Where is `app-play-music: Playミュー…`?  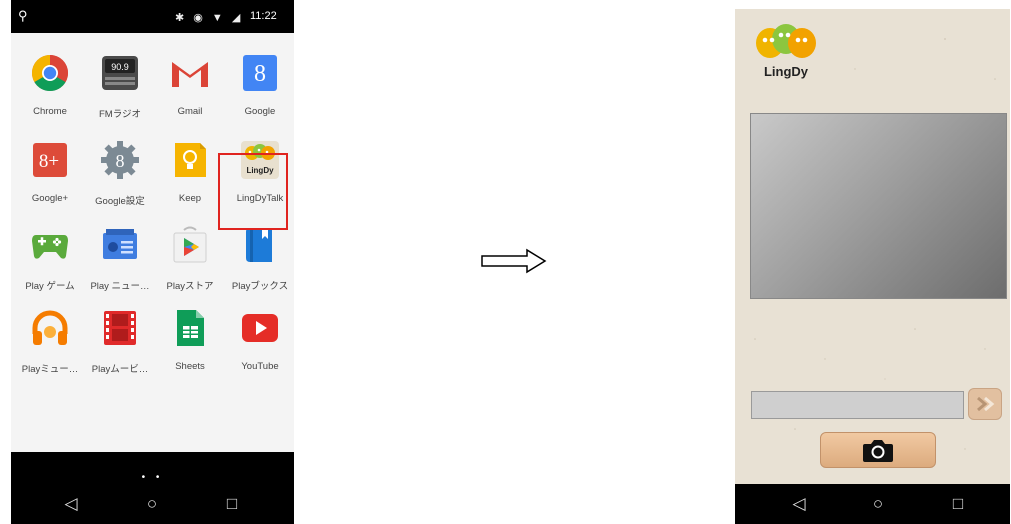 app-play-music: Playミュー… is located at coordinates (50, 339).